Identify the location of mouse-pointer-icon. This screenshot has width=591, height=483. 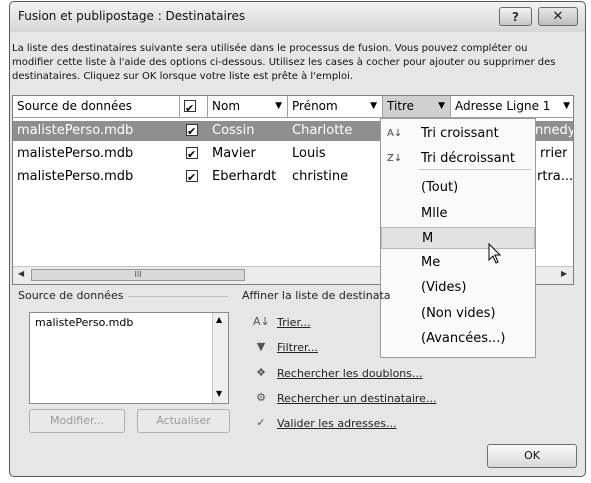
(495, 253).